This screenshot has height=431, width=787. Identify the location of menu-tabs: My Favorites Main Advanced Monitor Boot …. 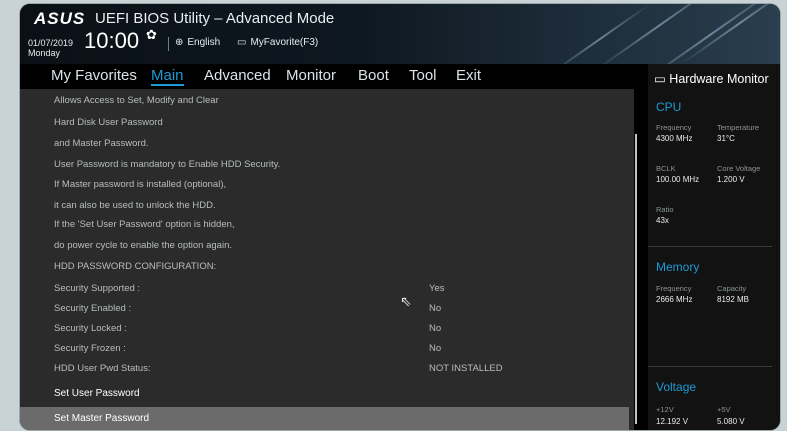
(327, 76).